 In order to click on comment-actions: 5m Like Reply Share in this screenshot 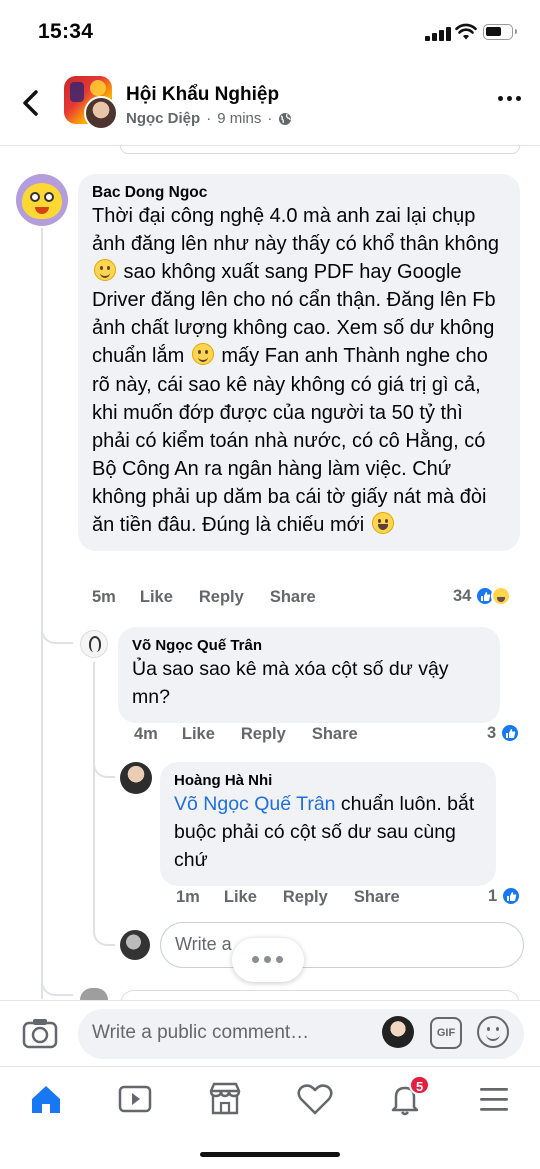, I will do `click(217, 597)`.